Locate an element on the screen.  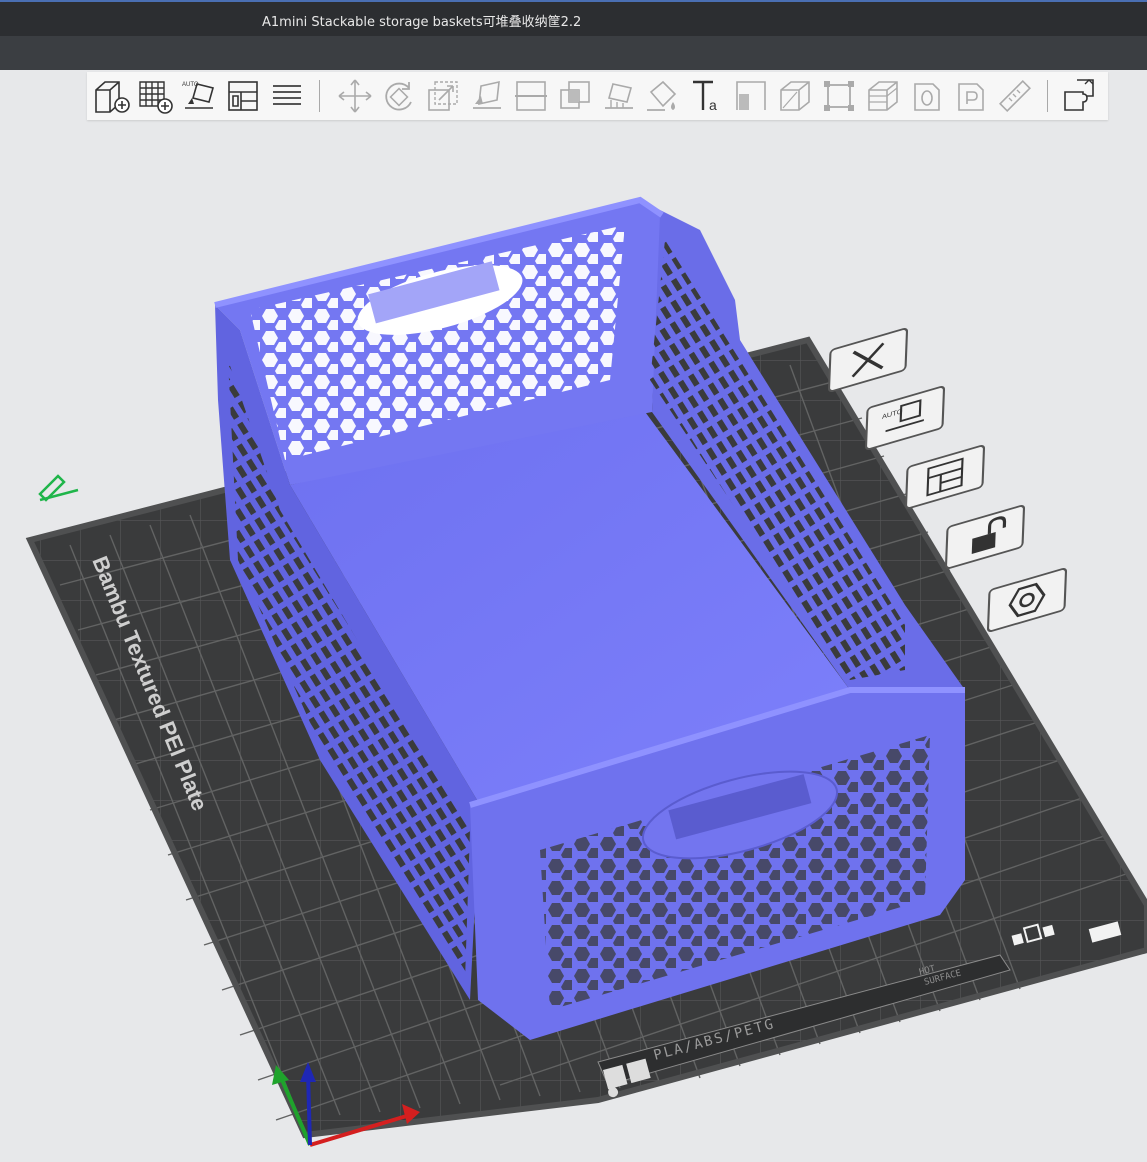
boolean-icon is located at coordinates (575, 96).